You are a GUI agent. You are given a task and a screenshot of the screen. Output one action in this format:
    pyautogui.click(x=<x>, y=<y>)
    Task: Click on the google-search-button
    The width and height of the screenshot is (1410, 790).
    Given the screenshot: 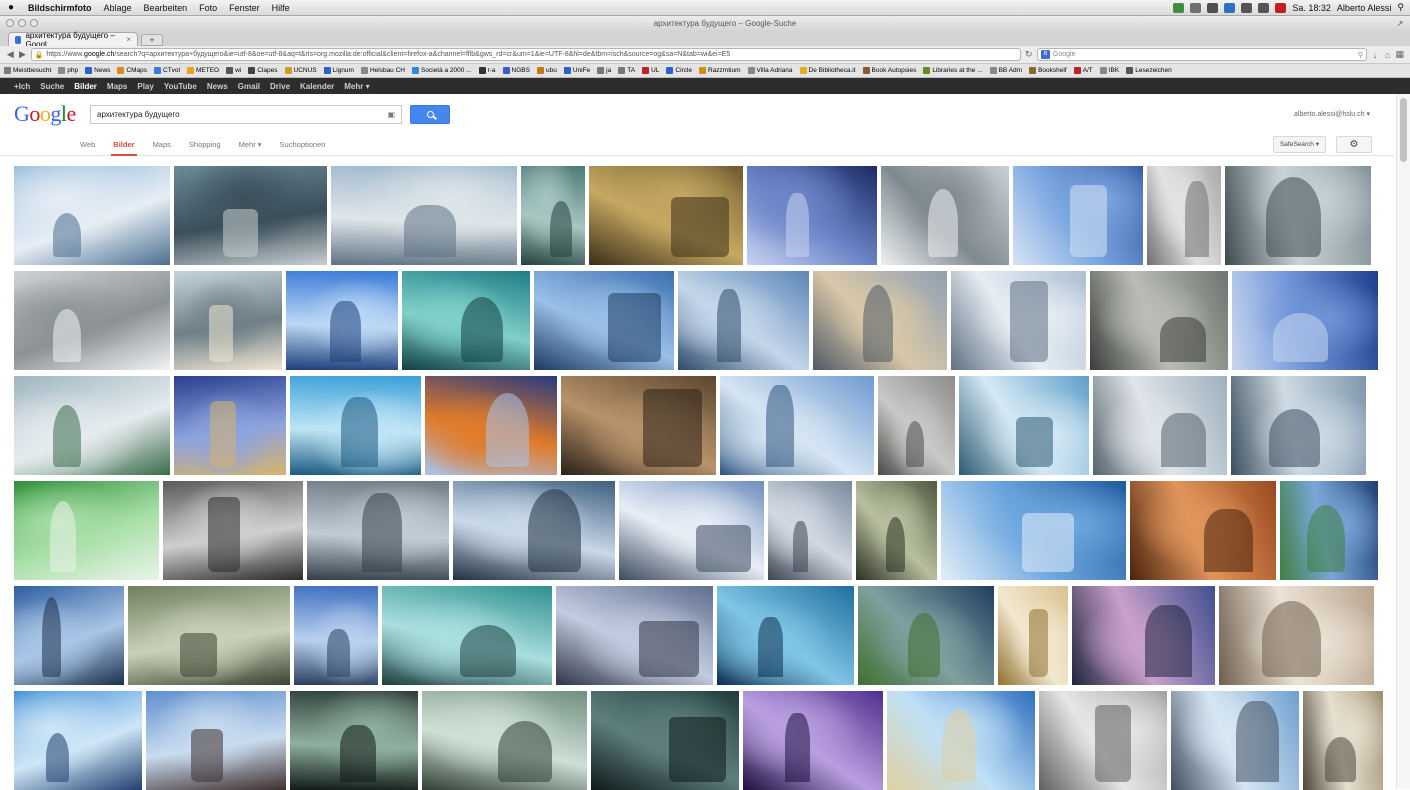 What is the action you would take?
    pyautogui.click(x=430, y=114)
    